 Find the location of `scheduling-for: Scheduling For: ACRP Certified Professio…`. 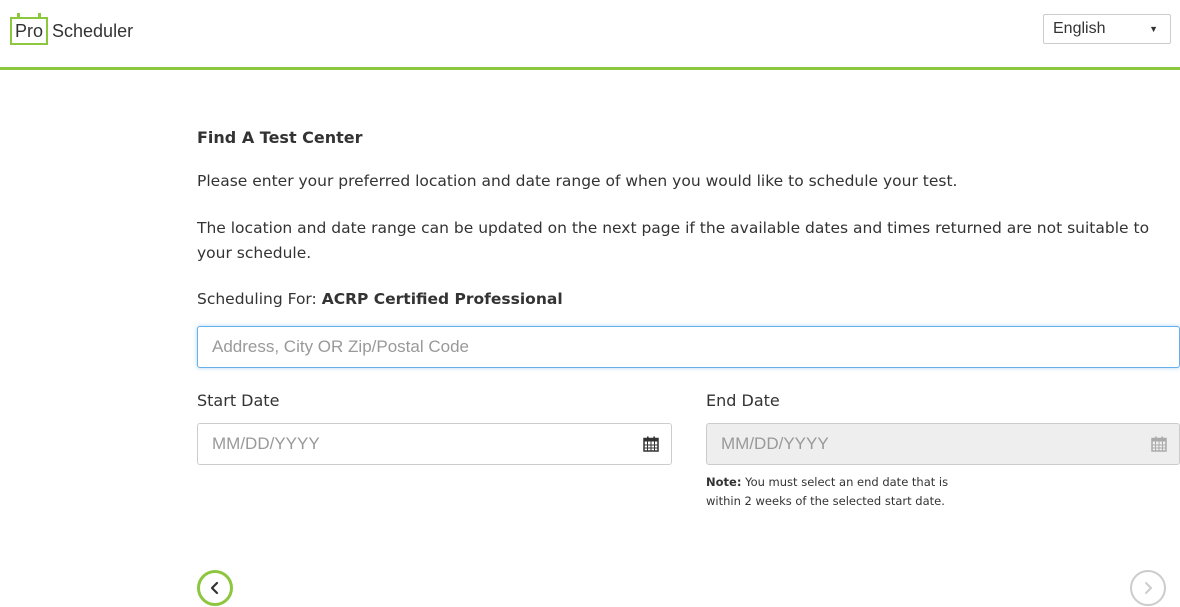

scheduling-for: Scheduling For: ACRP Certified Professio… is located at coordinates (380, 299).